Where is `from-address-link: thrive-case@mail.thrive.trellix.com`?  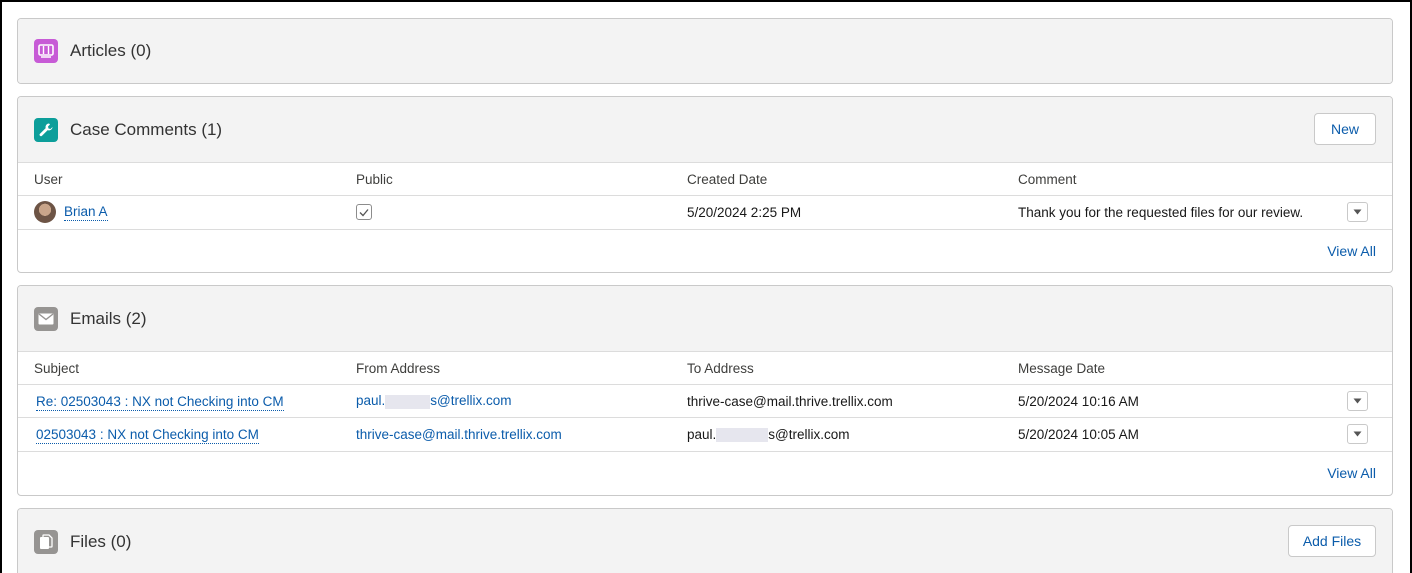
from-address-link: thrive-case@mail.thrive.trellix.com is located at coordinates (459, 434).